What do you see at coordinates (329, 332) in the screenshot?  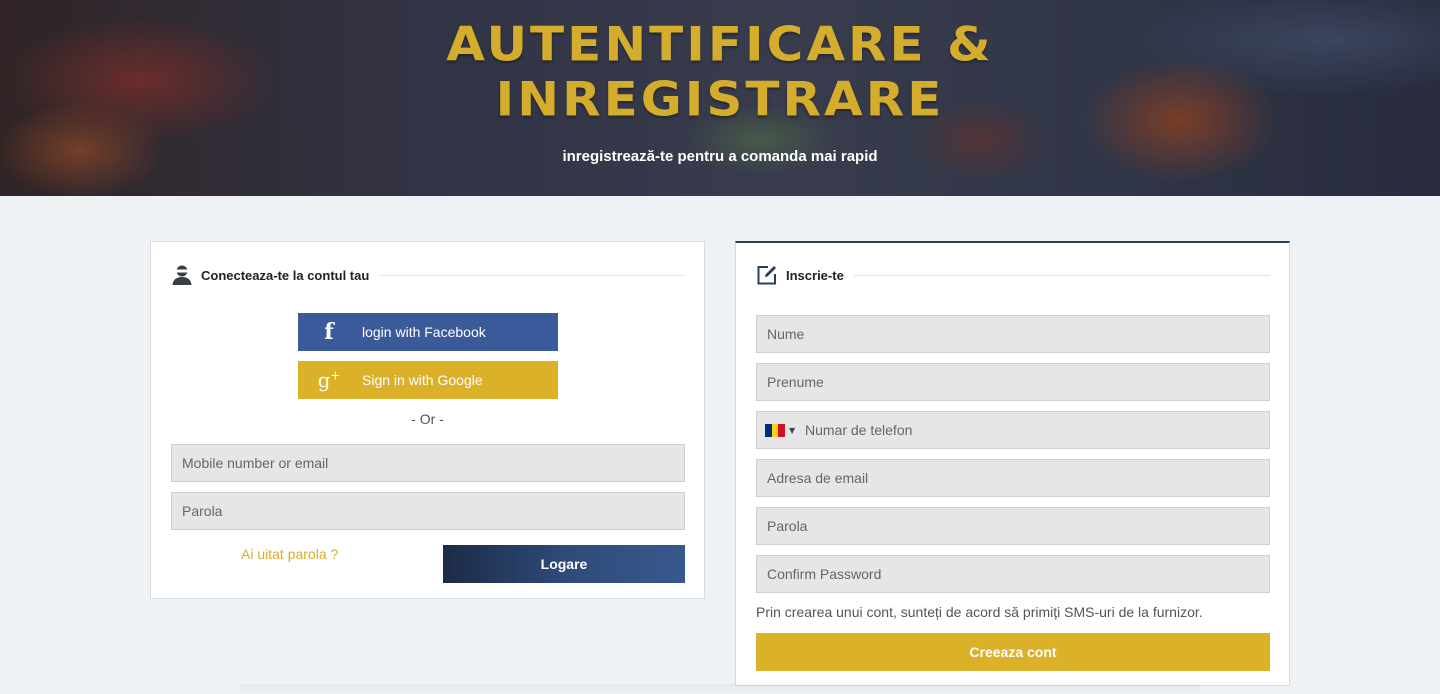 I see `facebook-icon: f` at bounding box center [329, 332].